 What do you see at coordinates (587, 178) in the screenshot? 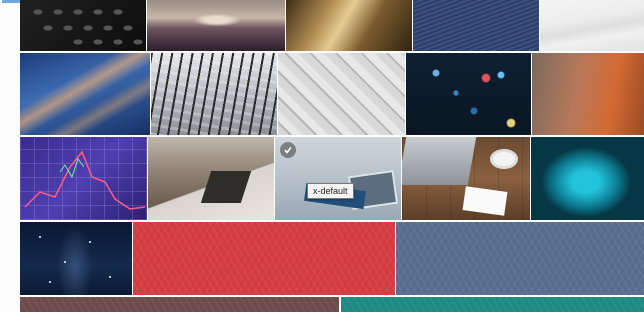
I see `thumbnail-cyan-bokeh` at bounding box center [587, 178].